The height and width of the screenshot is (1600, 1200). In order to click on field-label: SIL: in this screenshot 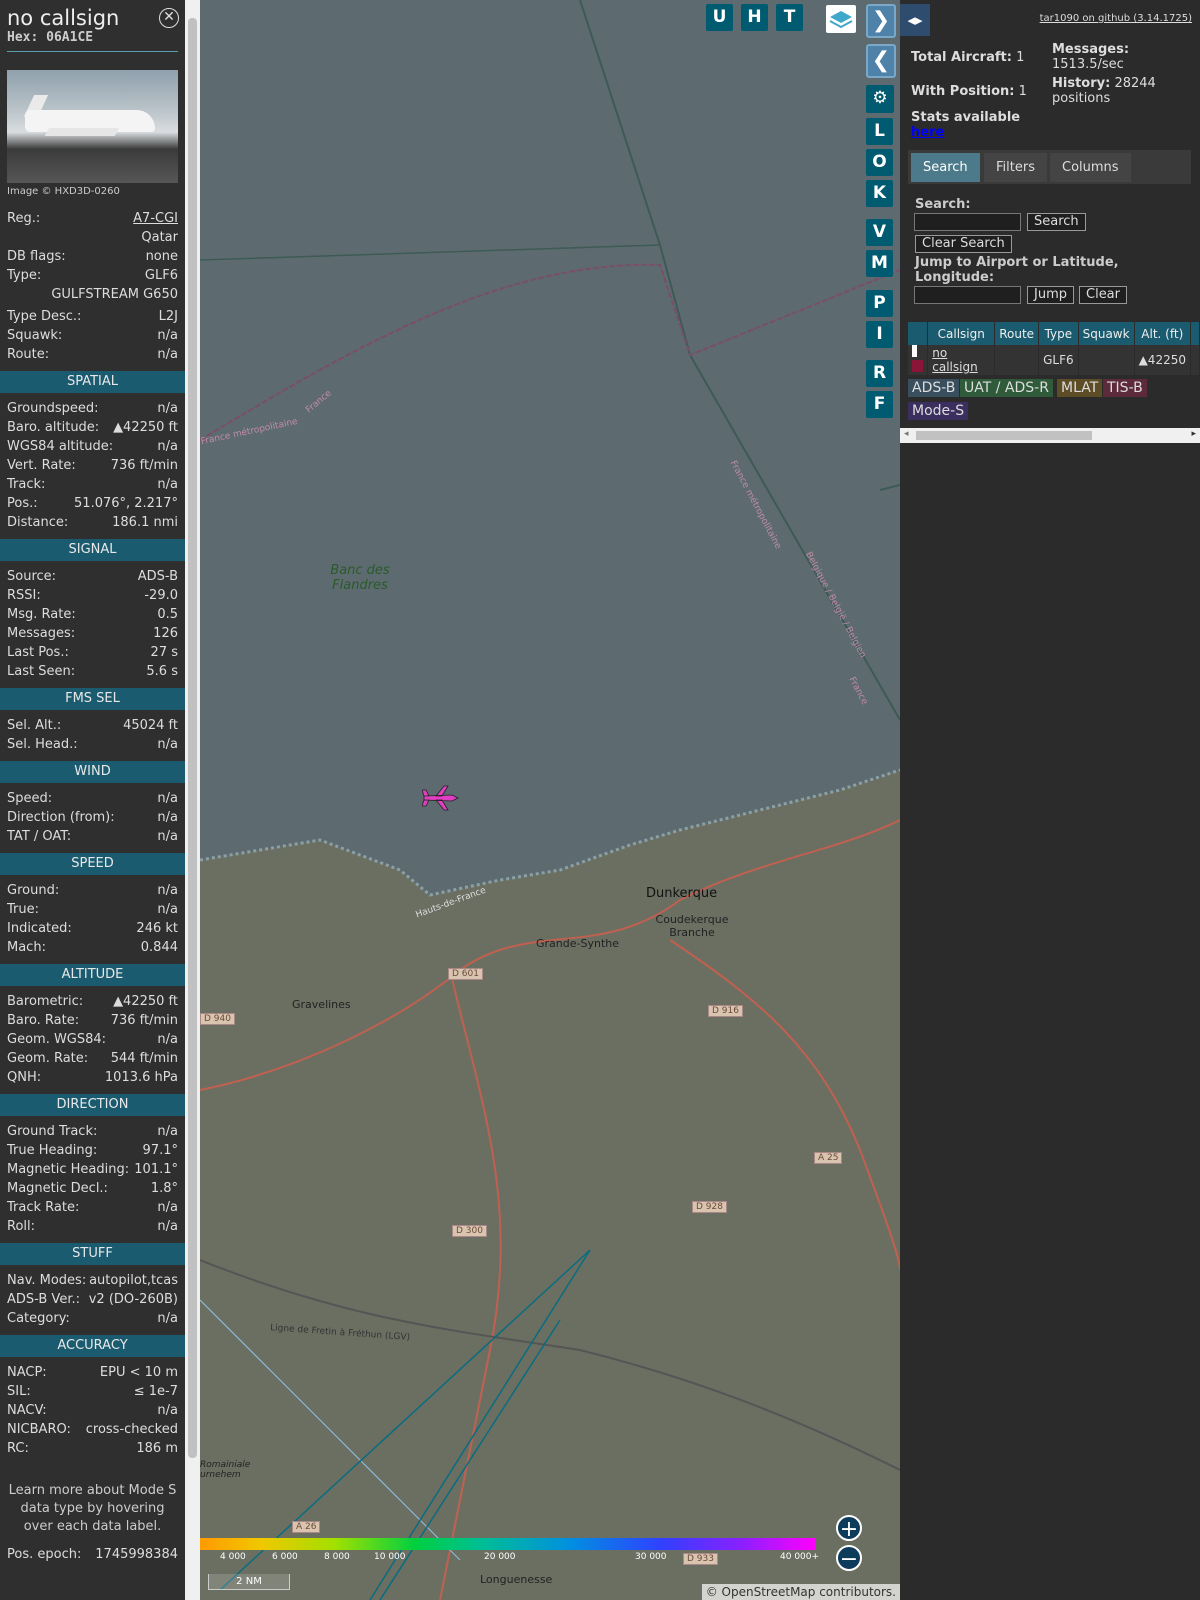, I will do `click(19, 1391)`.